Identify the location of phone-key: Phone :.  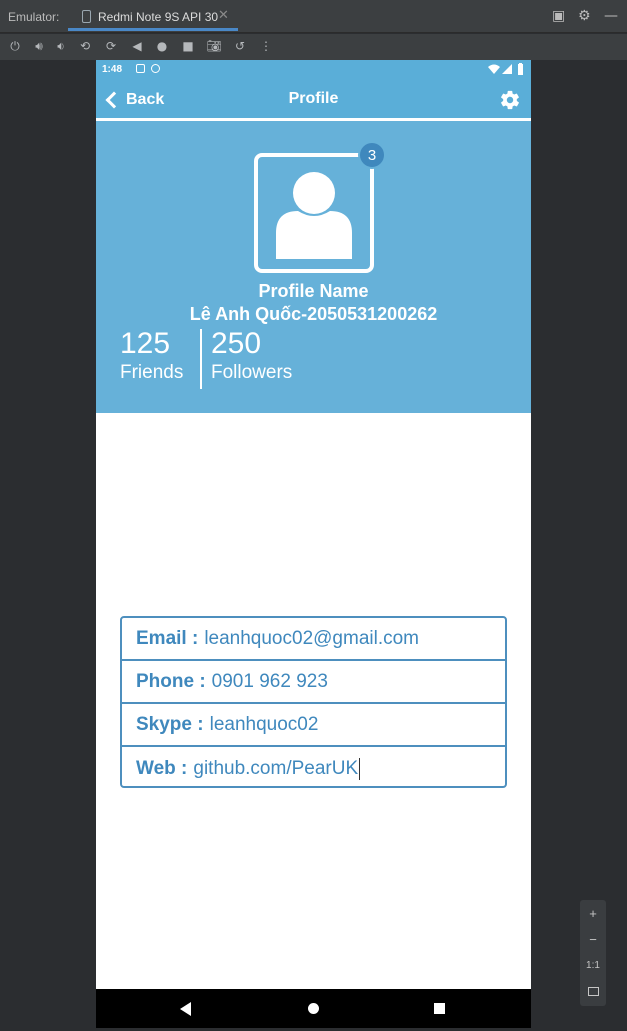
(171, 681).